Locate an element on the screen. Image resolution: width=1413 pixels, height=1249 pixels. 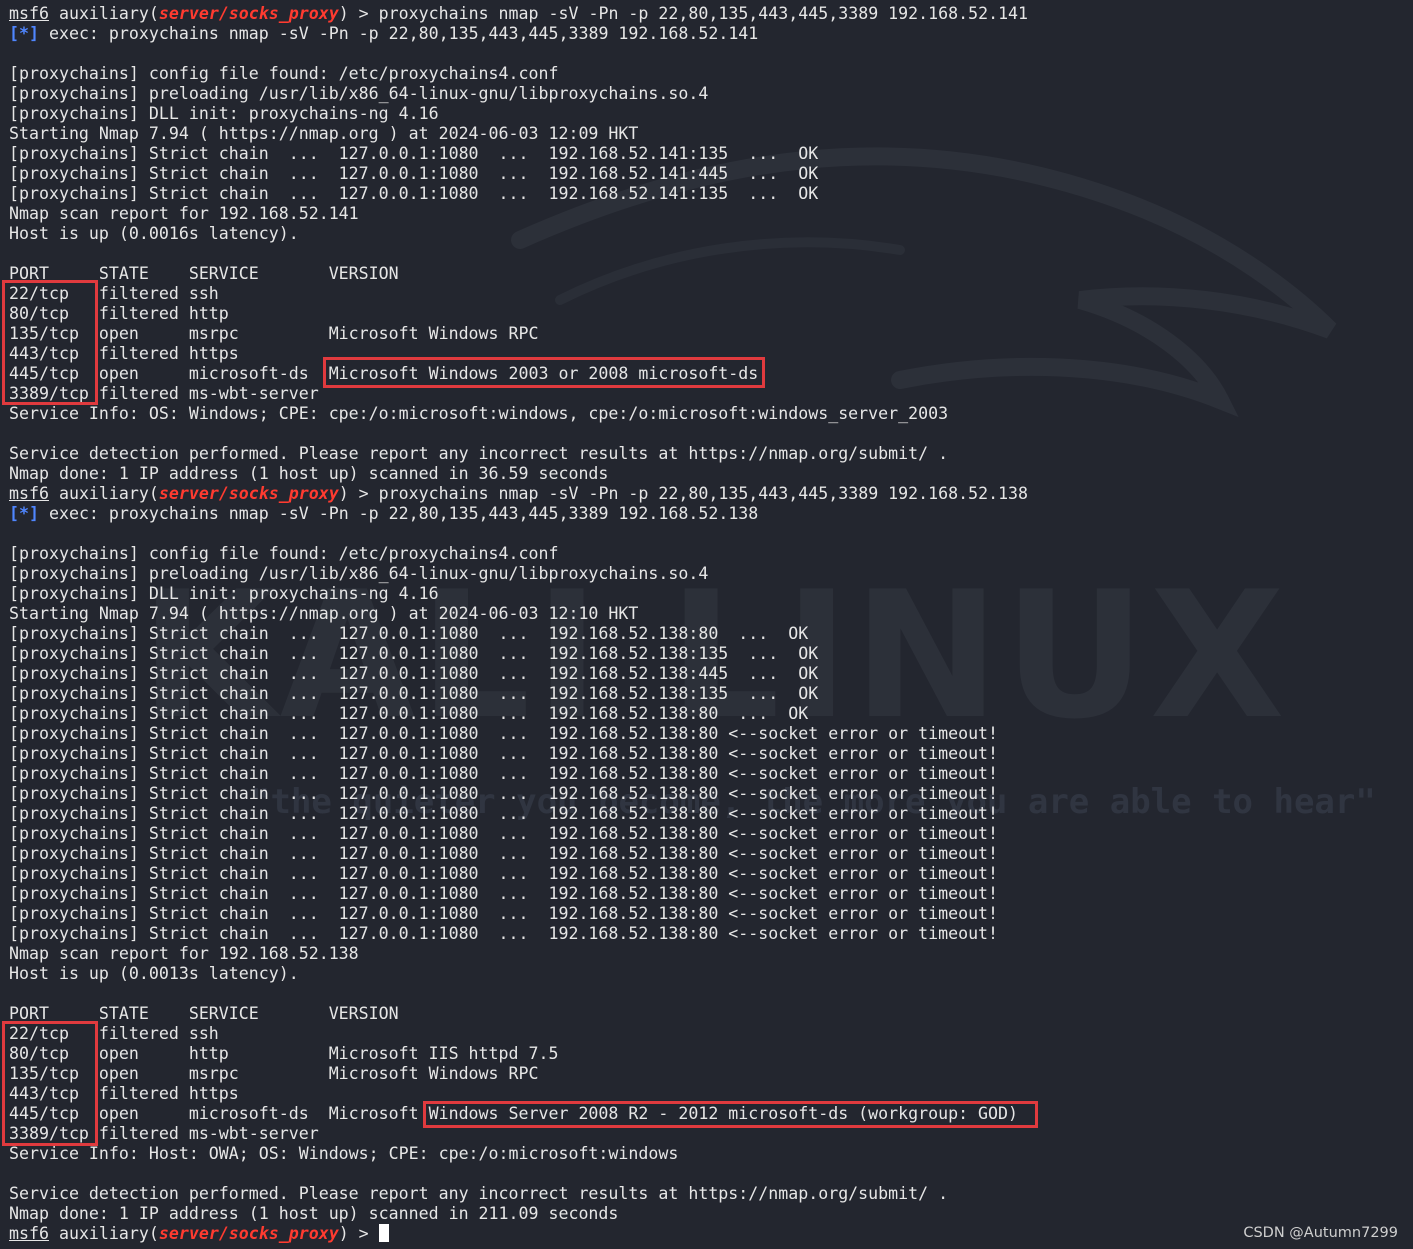
output-line: Host is up (0.0016s latency). is located at coordinates (154, 233).